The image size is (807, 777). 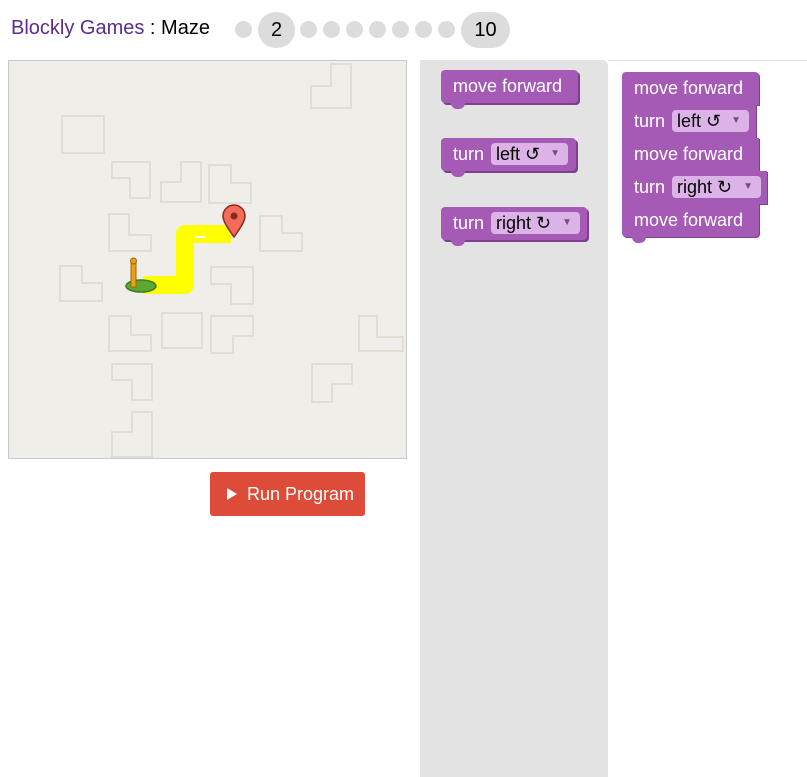 I want to click on workspace-turn-left-block: turn left ↺ ▼, so click(x=689, y=121).